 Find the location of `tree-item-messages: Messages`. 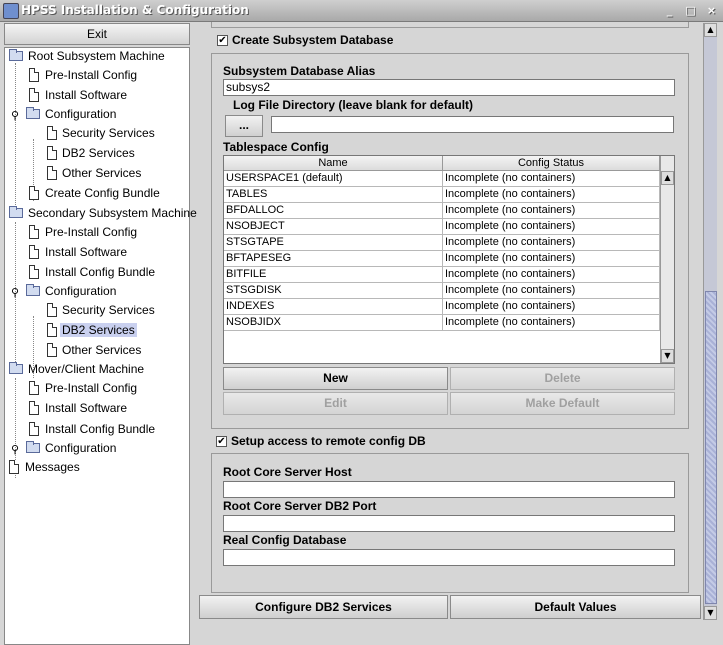

tree-item-messages: Messages is located at coordinates (45, 467).